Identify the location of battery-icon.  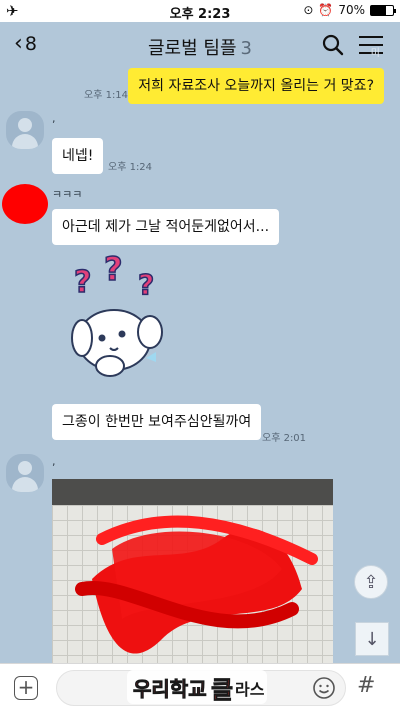
(383, 10).